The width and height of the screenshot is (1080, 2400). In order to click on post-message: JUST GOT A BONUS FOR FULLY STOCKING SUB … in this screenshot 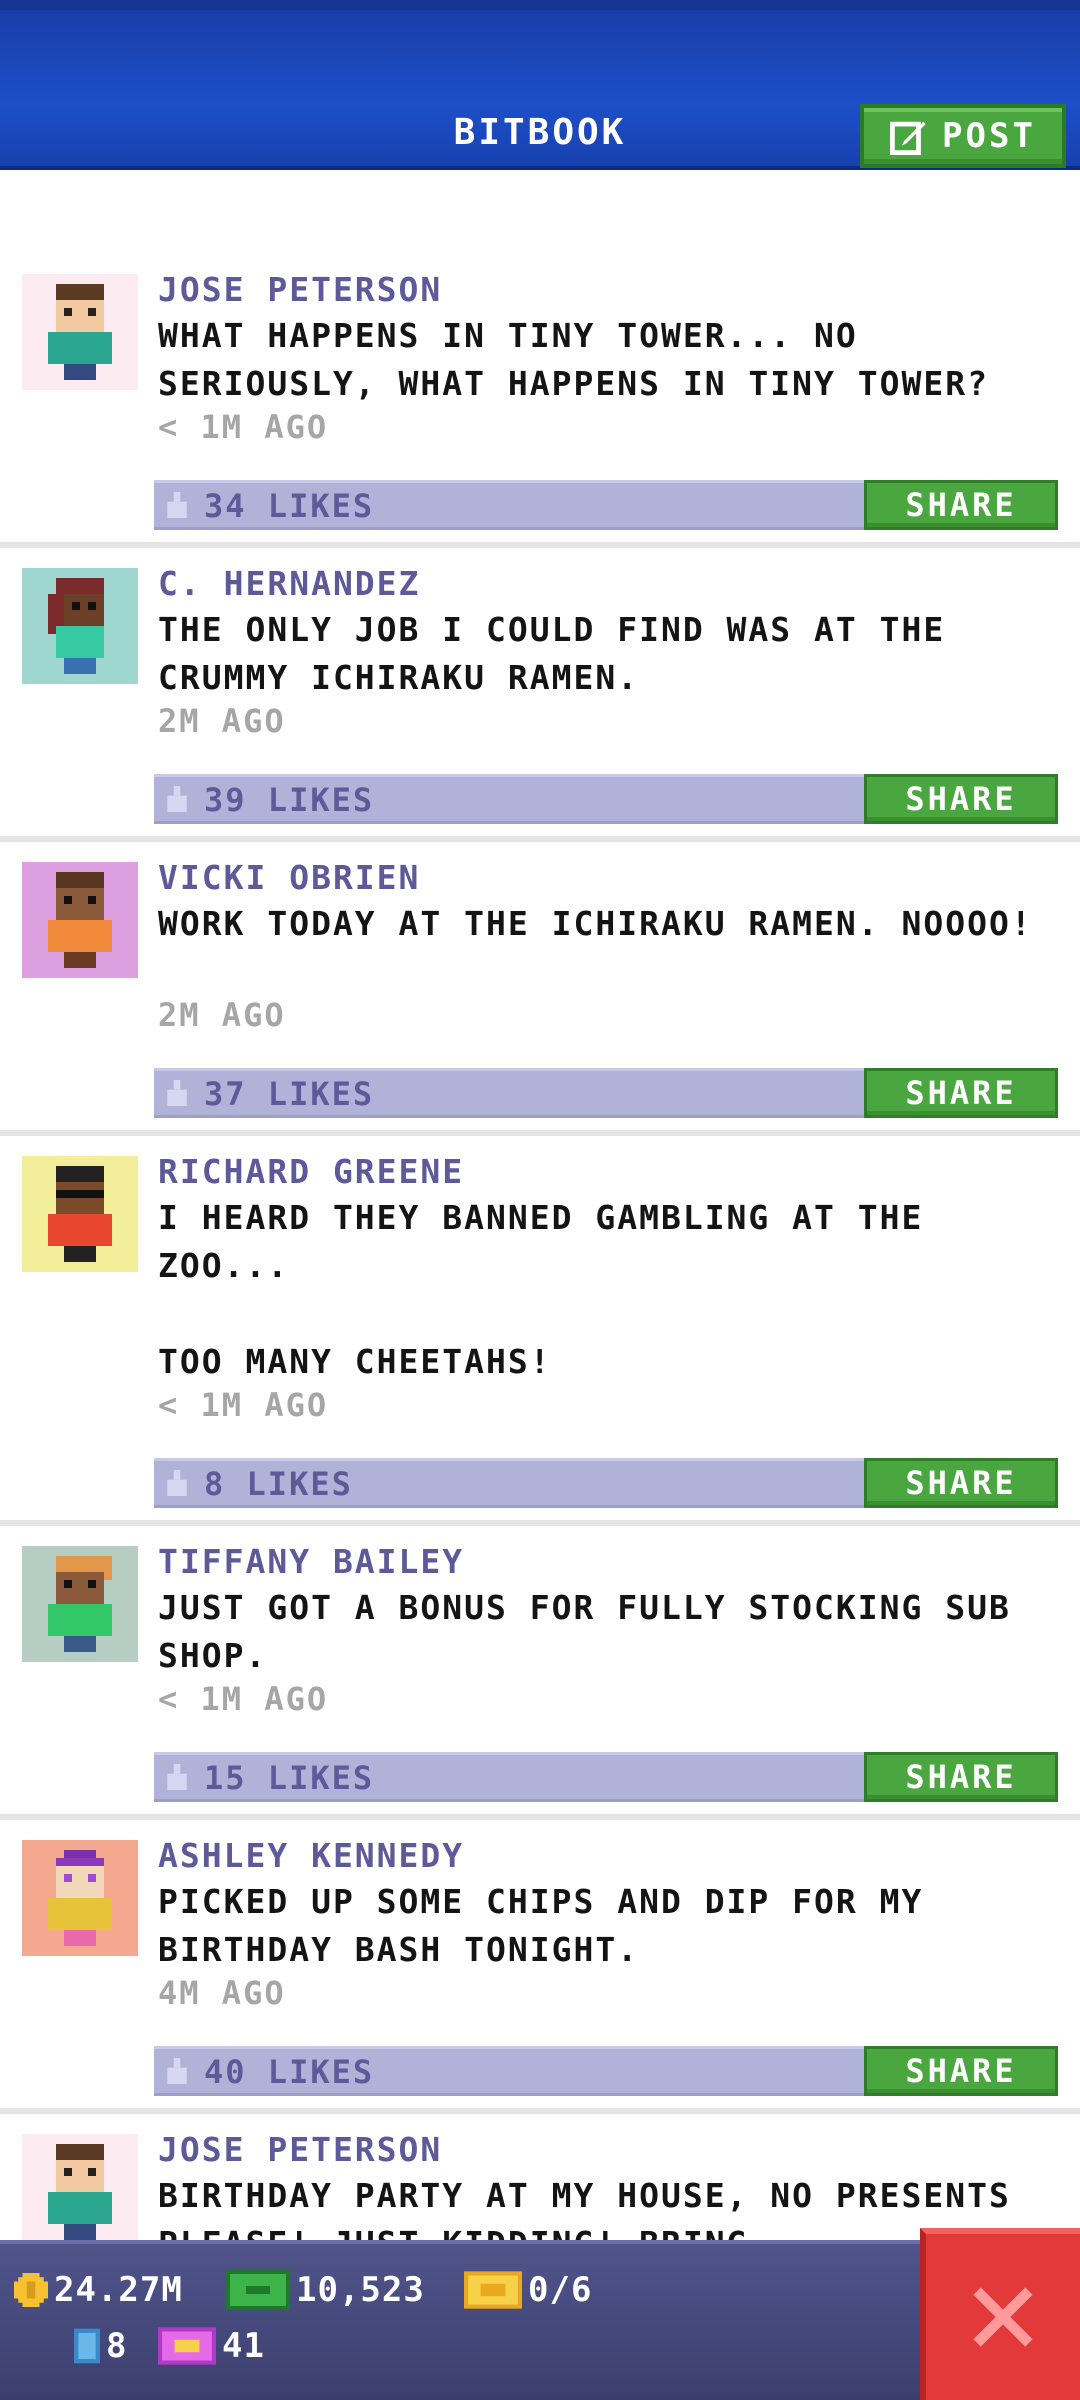, I will do `click(584, 1631)`.